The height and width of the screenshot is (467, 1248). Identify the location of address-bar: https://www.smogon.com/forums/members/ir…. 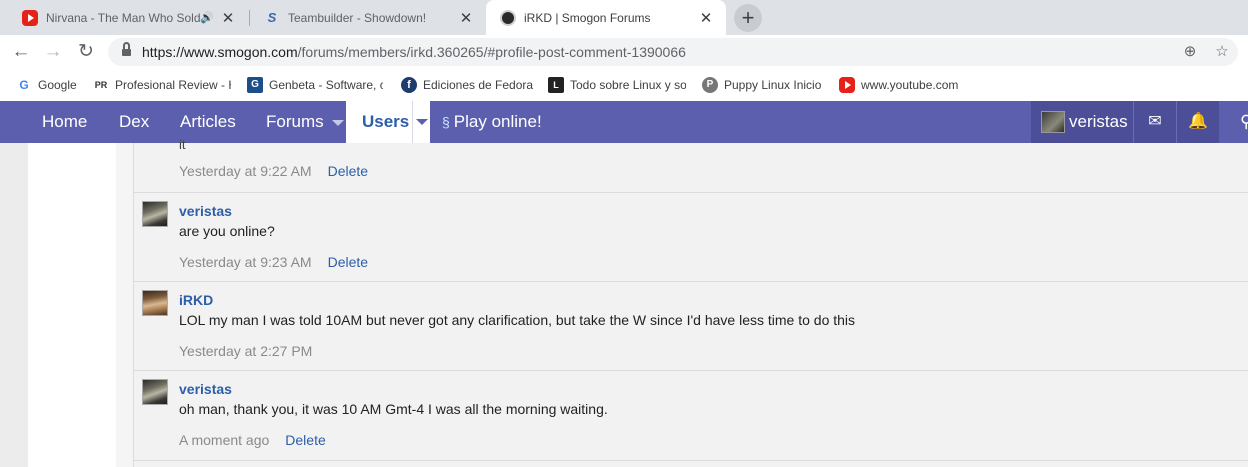
(673, 52).